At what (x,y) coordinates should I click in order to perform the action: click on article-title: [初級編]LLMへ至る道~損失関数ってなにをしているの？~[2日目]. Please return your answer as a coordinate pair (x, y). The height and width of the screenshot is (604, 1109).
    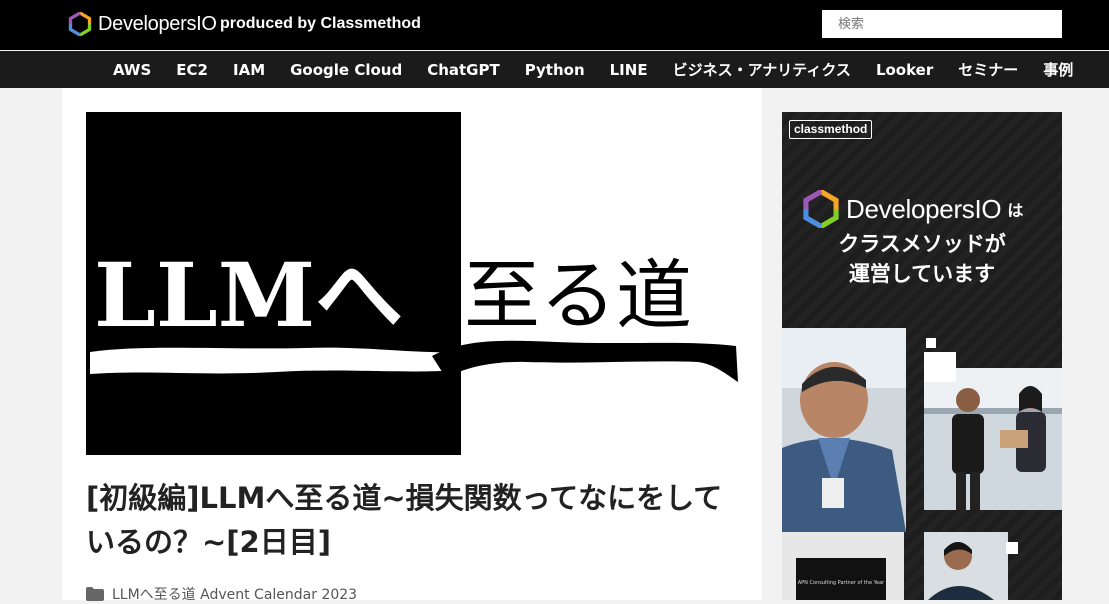
    Looking at the image, I should click on (411, 520).